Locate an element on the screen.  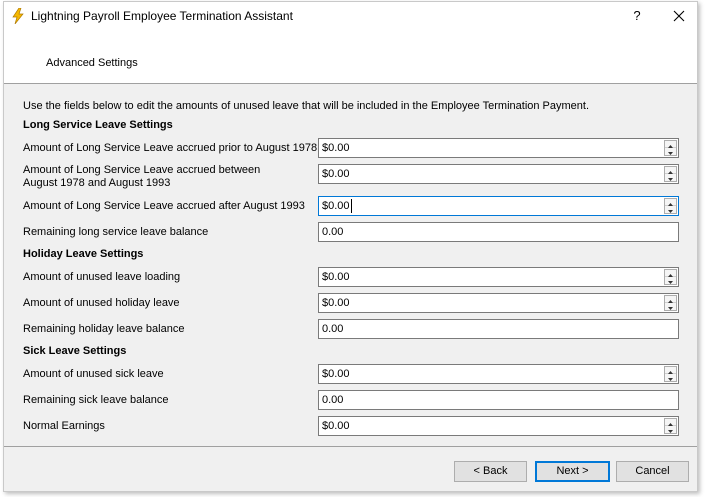
holiday-remaining-field: 0.00 is located at coordinates (498, 329).